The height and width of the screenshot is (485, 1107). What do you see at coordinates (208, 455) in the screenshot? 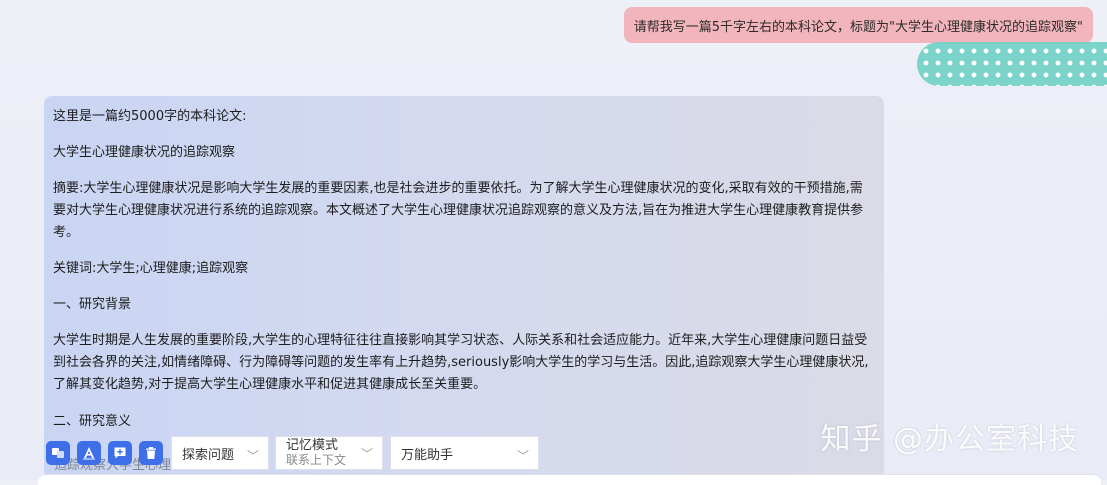
I see `search-mode-label: 探索问题` at bounding box center [208, 455].